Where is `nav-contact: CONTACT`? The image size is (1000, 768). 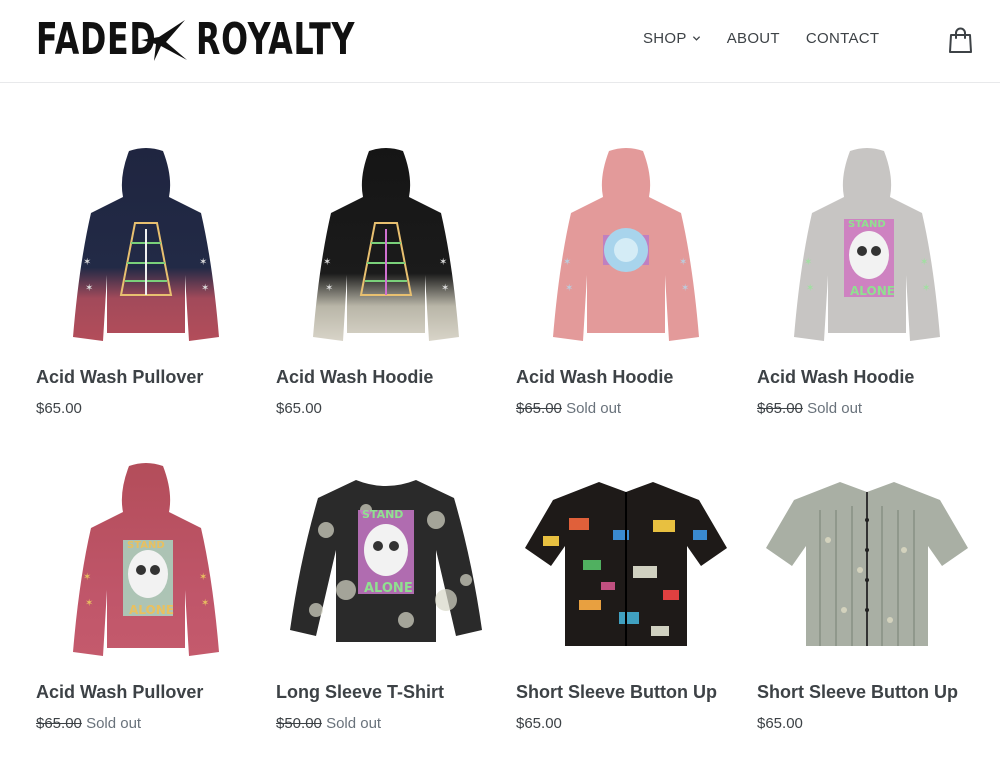
nav-contact: CONTACT is located at coordinates (842, 38).